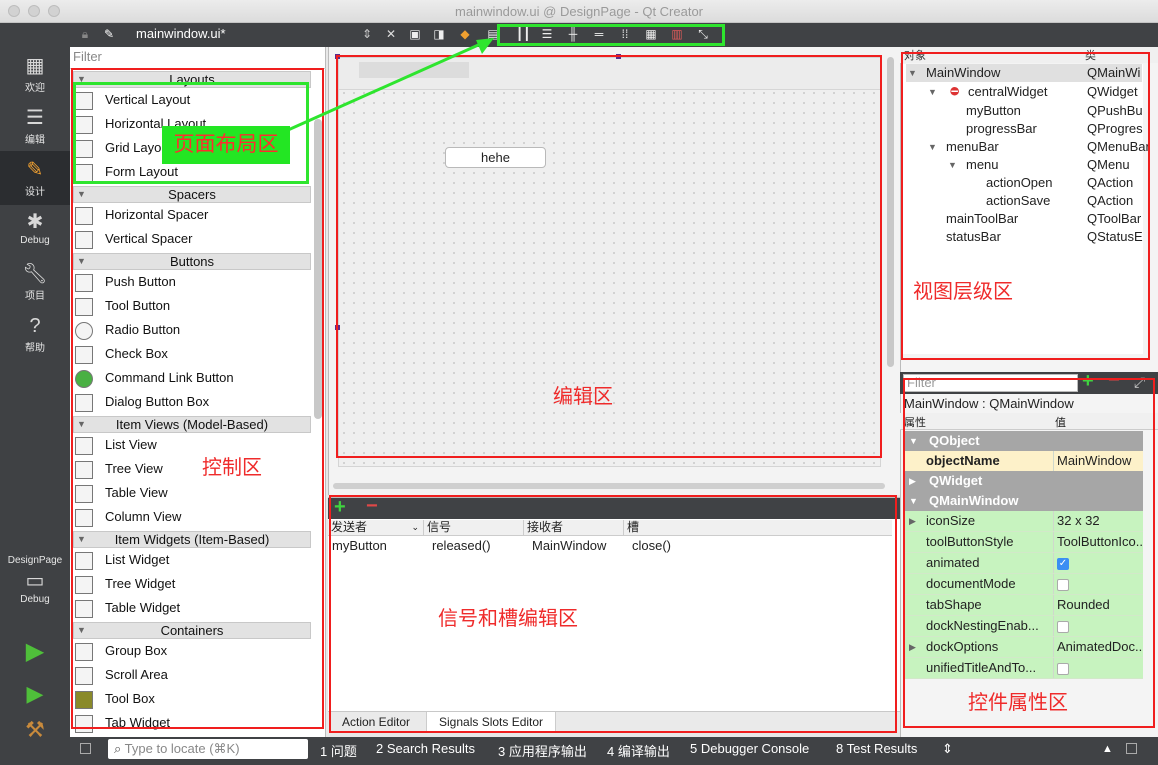 This screenshot has height=765, width=1158. Describe the element at coordinates (876, 748) in the screenshot. I see `pane-test-results: 8 Test Results` at that location.